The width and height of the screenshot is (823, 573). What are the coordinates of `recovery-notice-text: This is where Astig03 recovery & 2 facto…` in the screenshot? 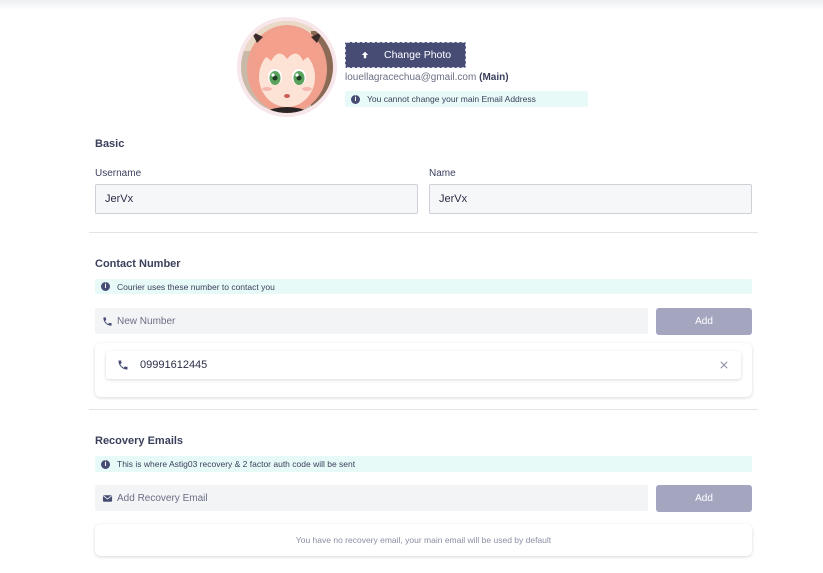 It's located at (236, 464).